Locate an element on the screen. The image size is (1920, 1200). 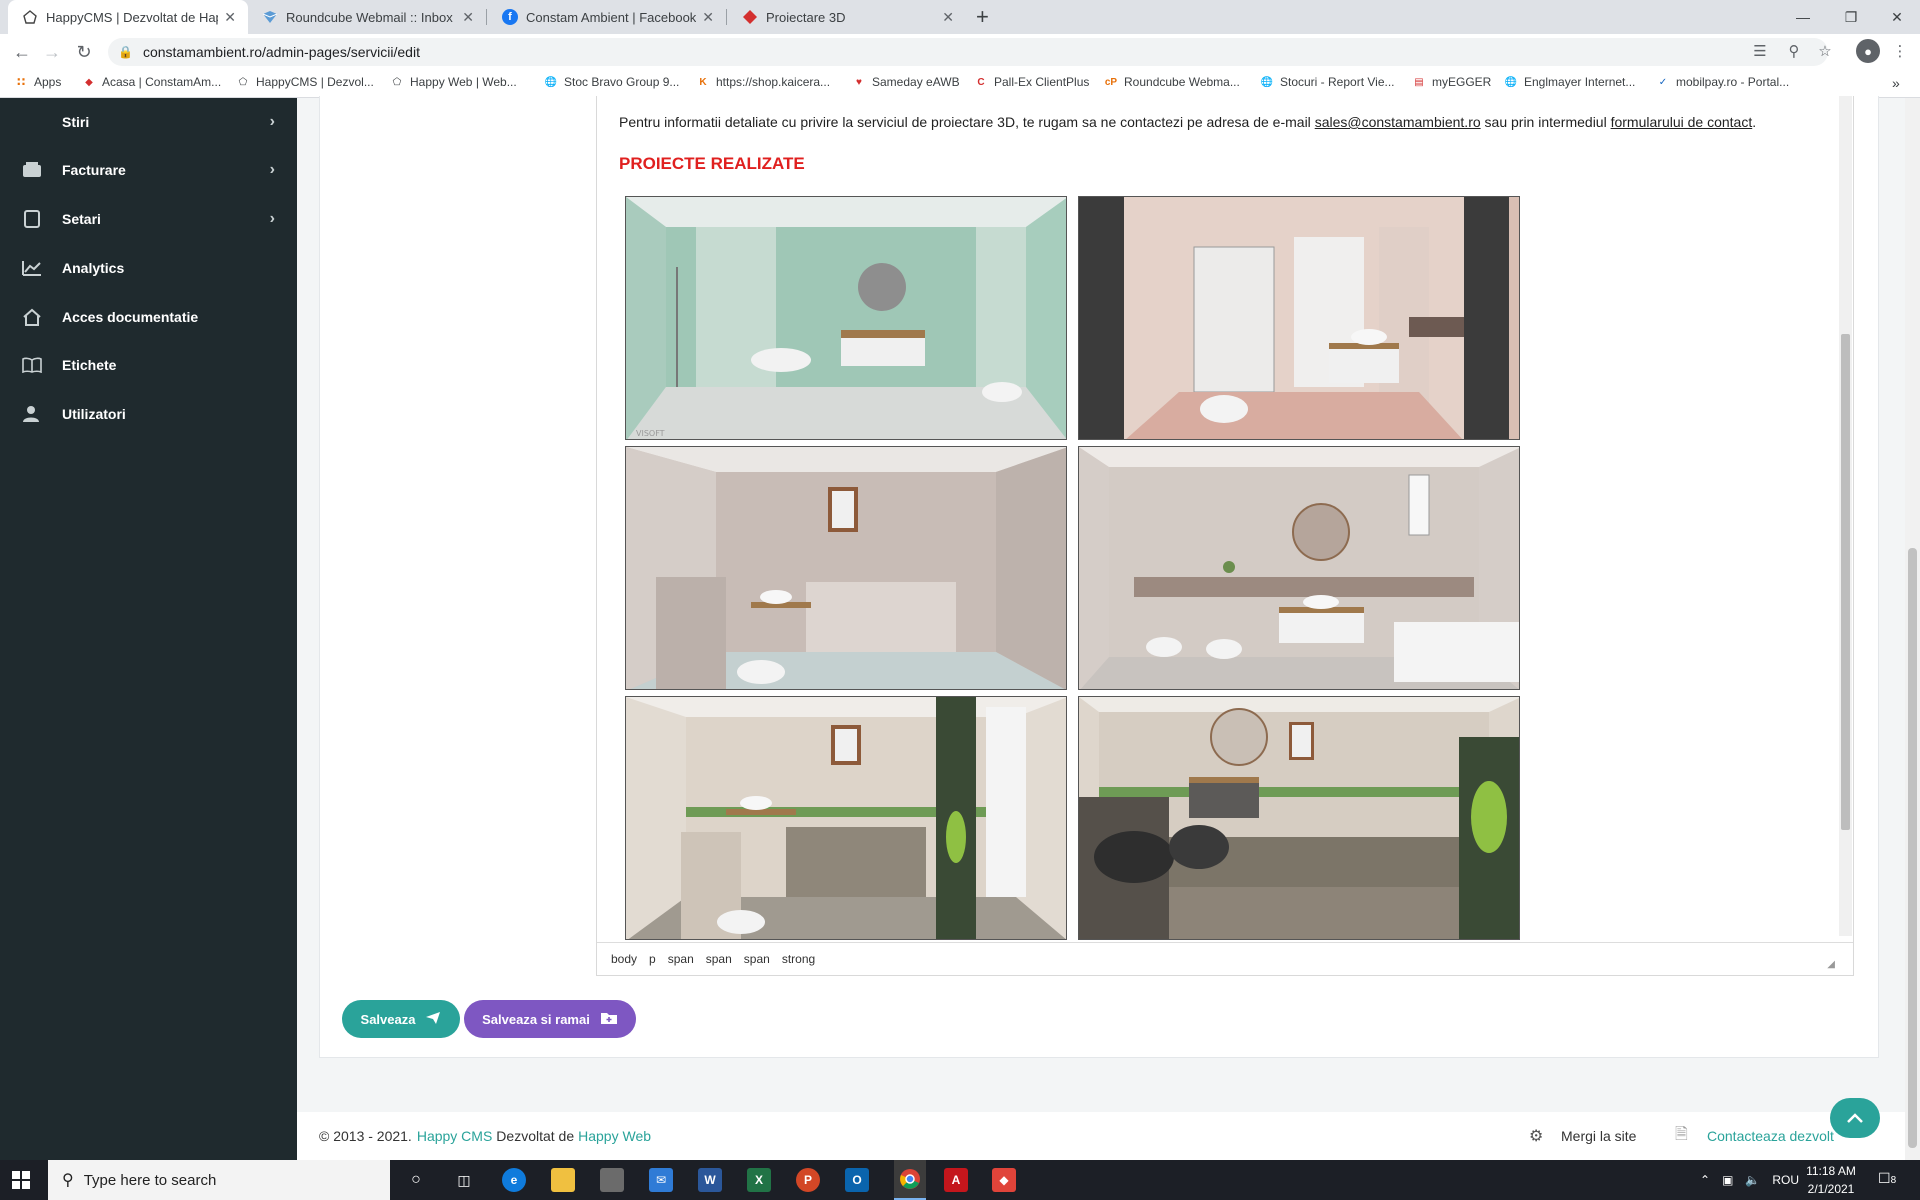
mail-icon: ✉ is located at coordinates (661, 1180).